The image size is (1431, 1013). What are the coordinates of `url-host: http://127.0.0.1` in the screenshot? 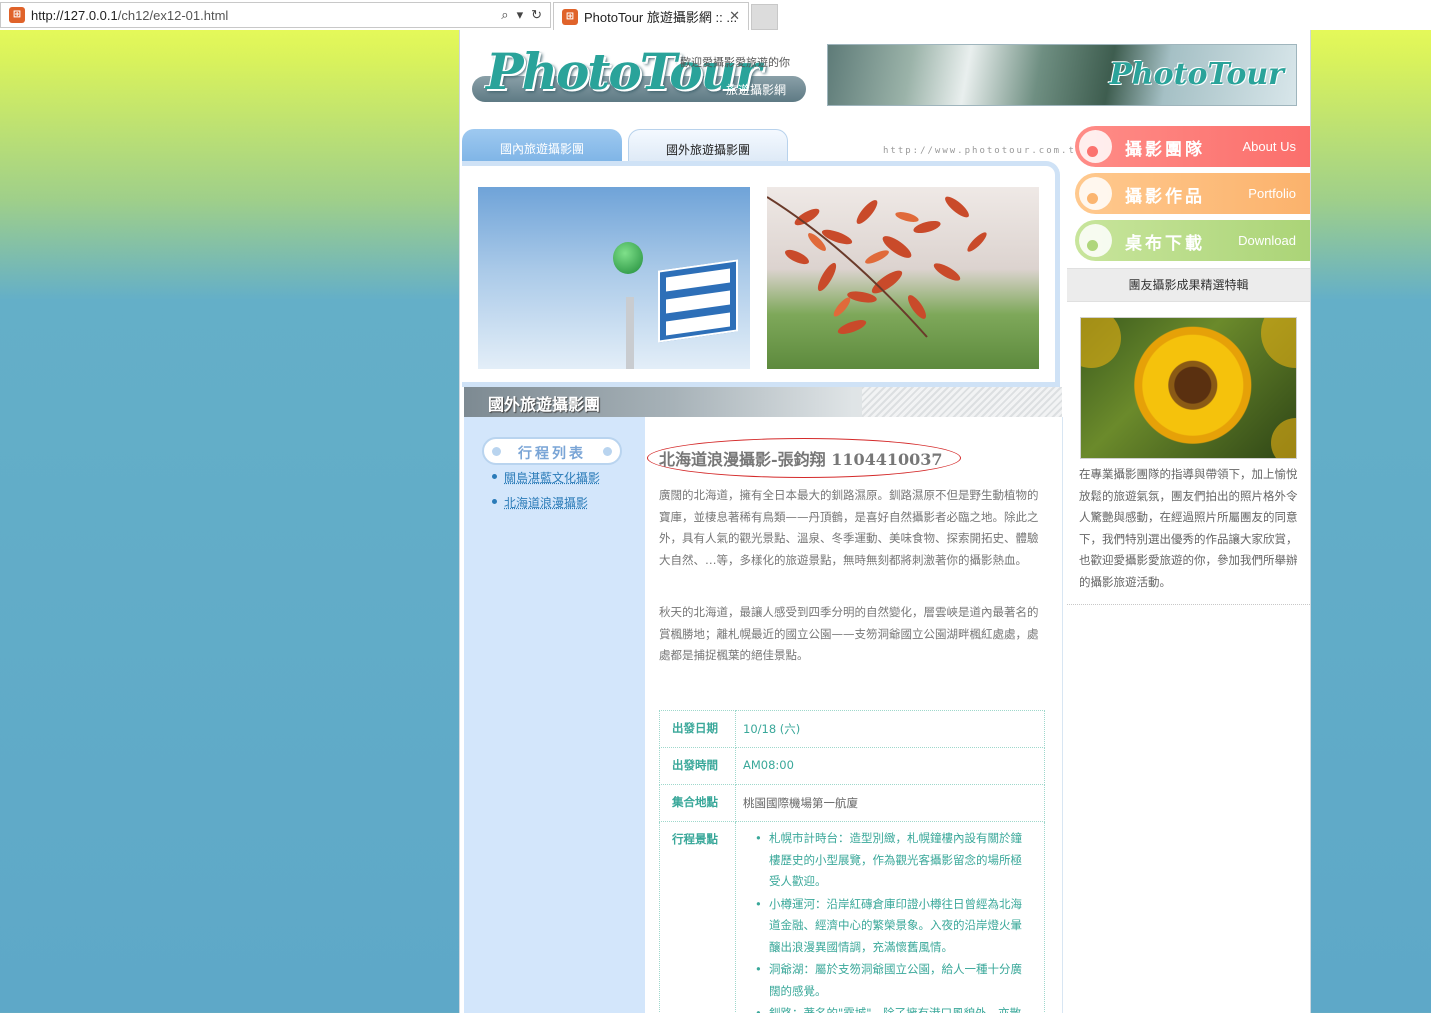 It's located at (74, 15).